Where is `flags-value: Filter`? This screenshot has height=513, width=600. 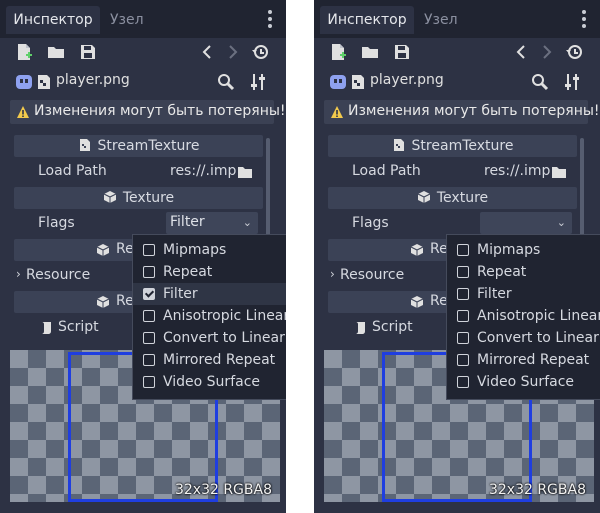 flags-value: Filter is located at coordinates (187, 222).